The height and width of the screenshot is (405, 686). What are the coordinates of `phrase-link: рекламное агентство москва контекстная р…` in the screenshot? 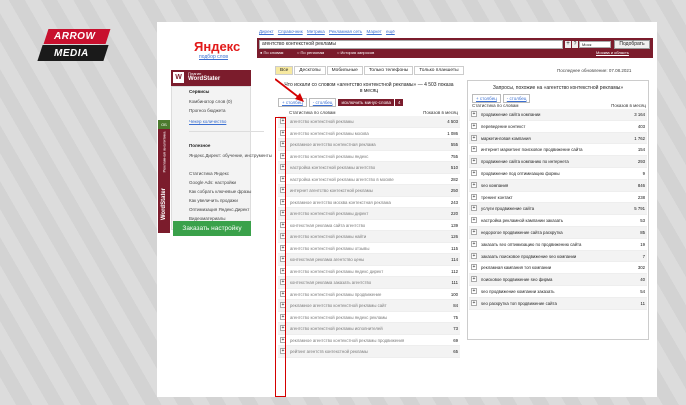 It's located at (340, 202).